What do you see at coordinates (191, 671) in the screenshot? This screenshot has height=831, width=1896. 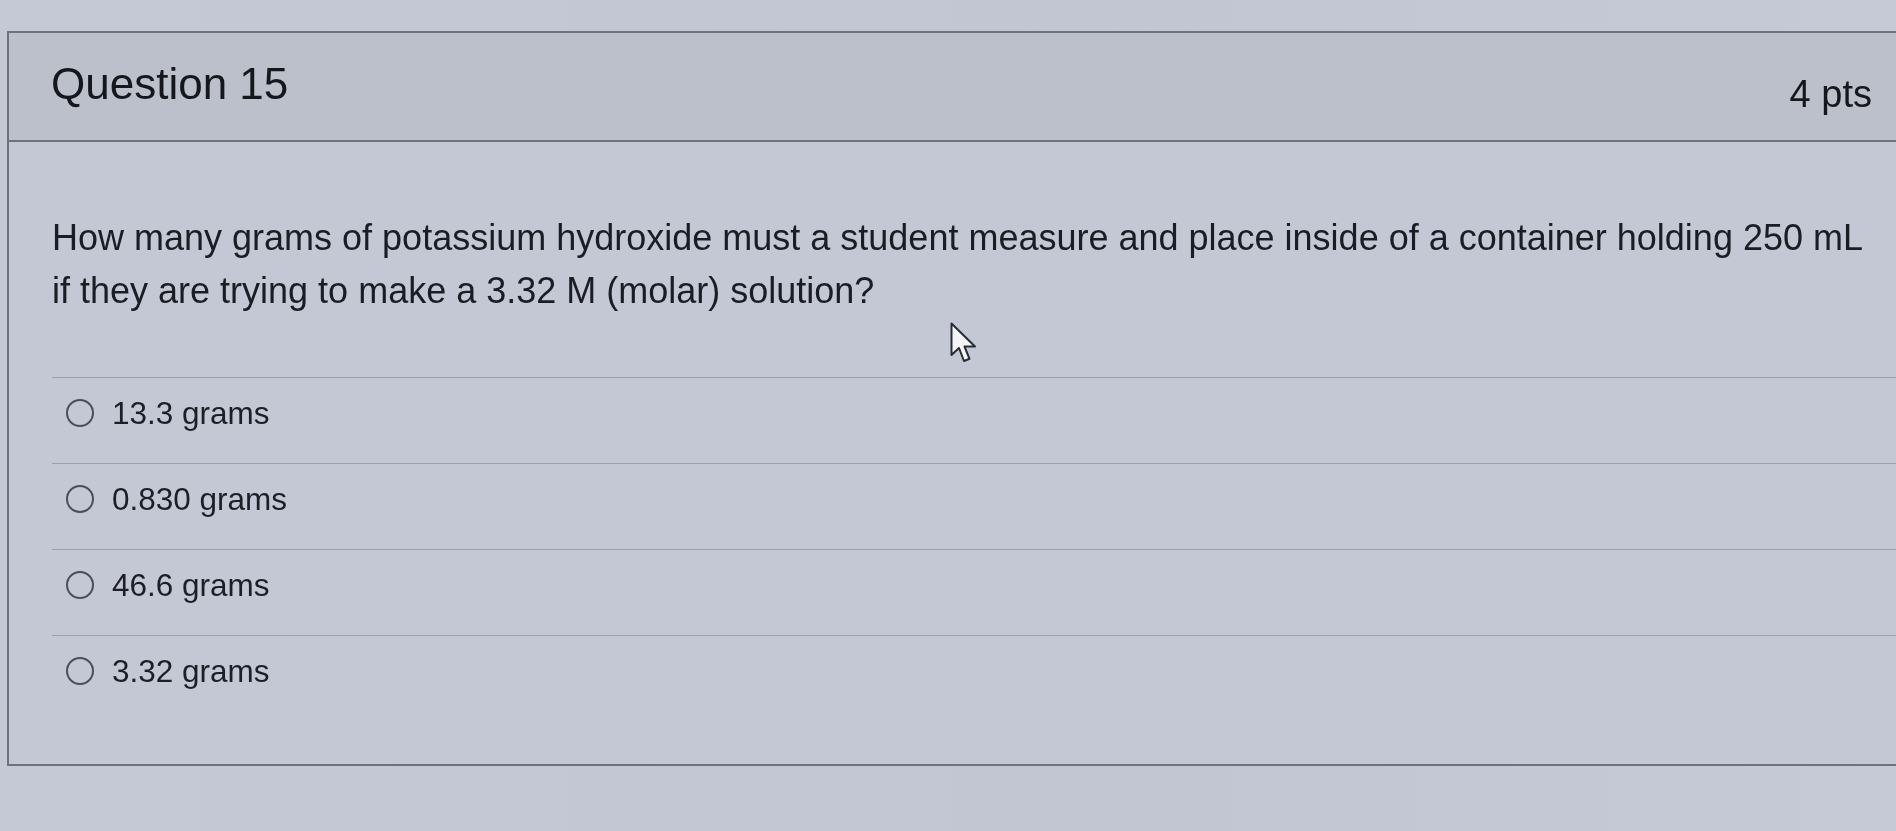 I see `answer-option: 3.32 grams` at bounding box center [191, 671].